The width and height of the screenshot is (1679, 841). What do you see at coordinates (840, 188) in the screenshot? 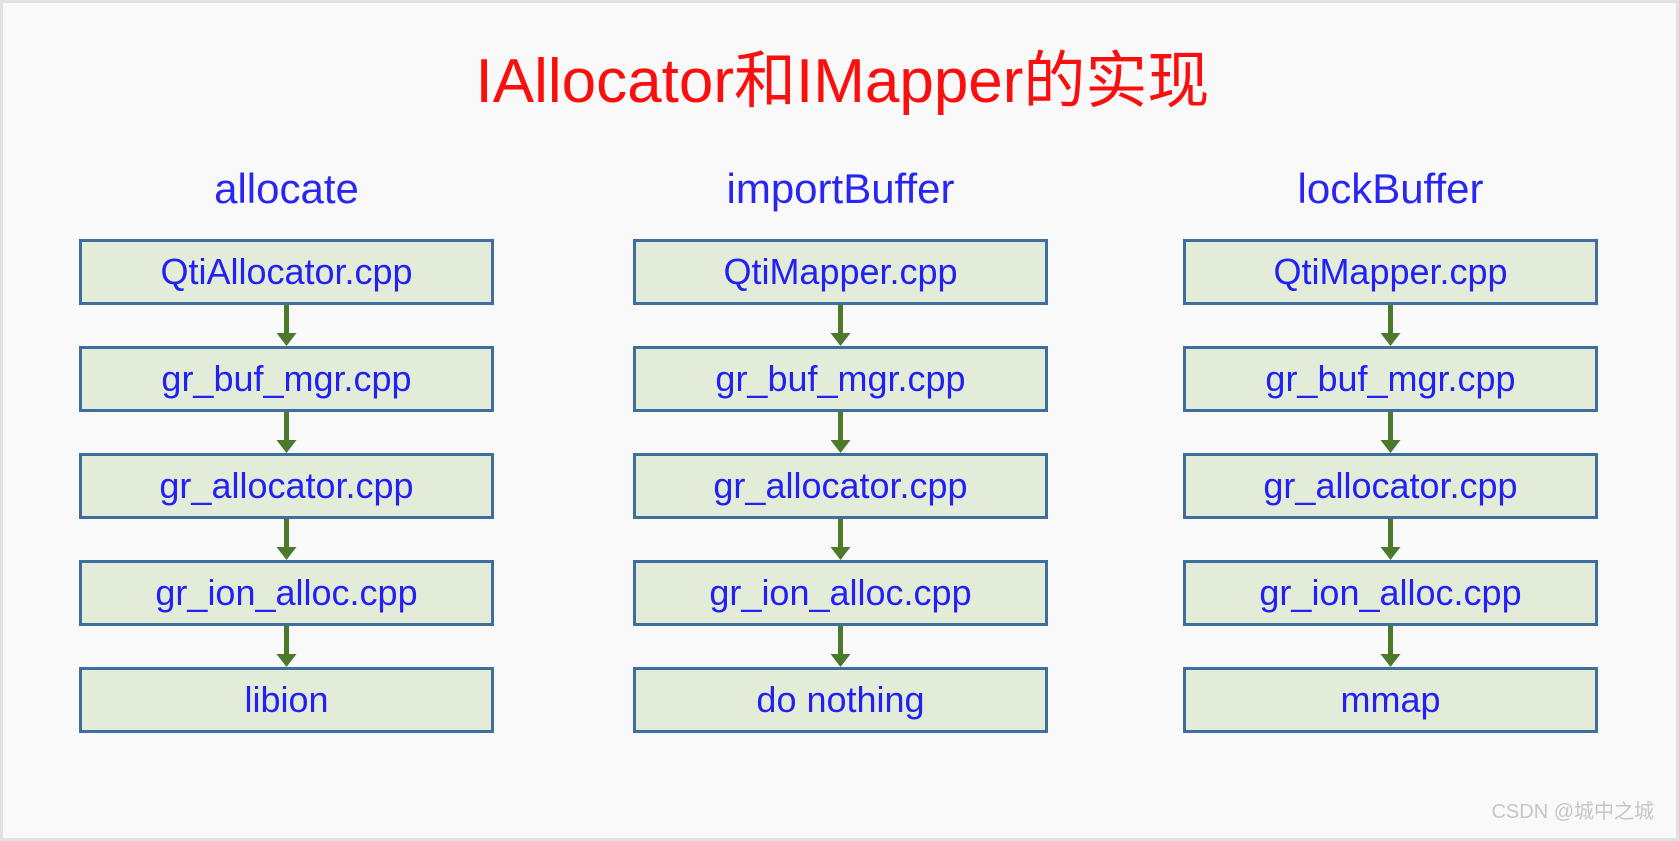
I see `column-header-importbuffer: importBuffer` at bounding box center [840, 188].